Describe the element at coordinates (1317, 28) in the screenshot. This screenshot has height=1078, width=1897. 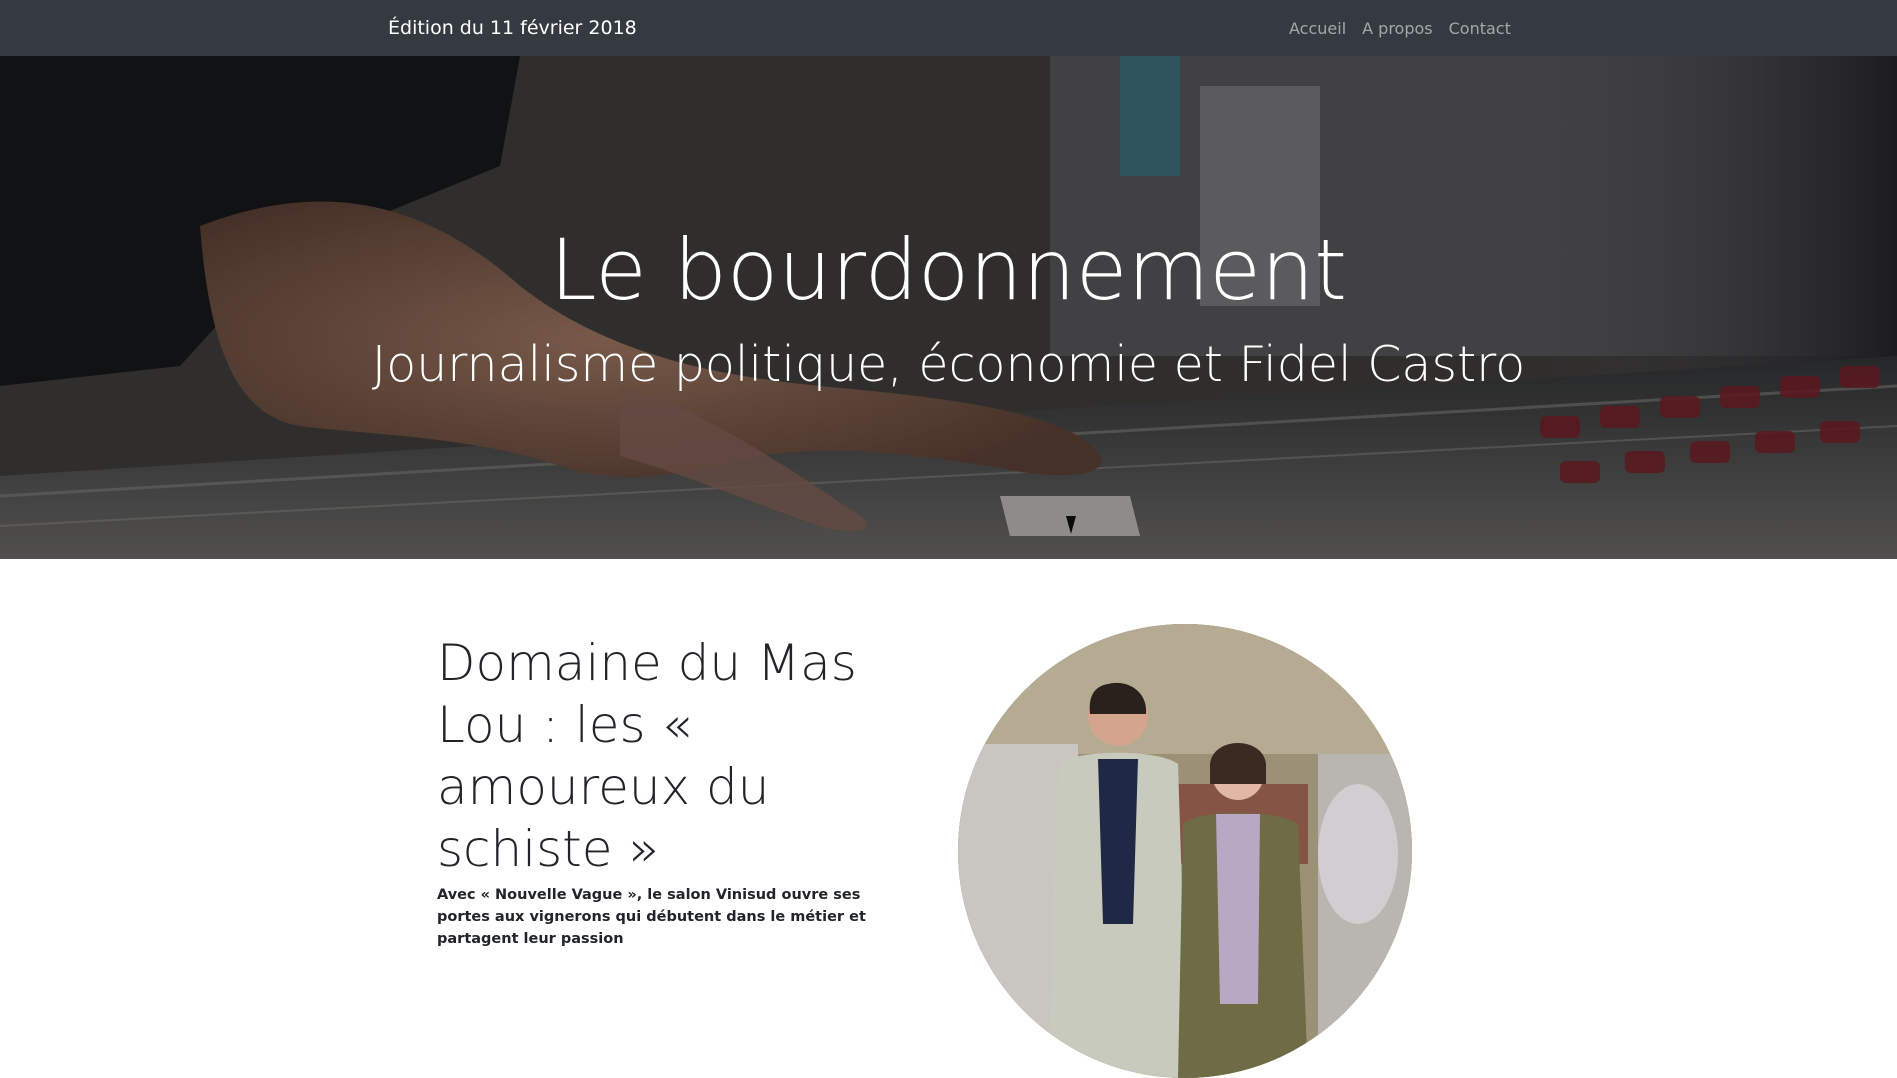
I see `nav-link-accueil: Accueil` at that location.